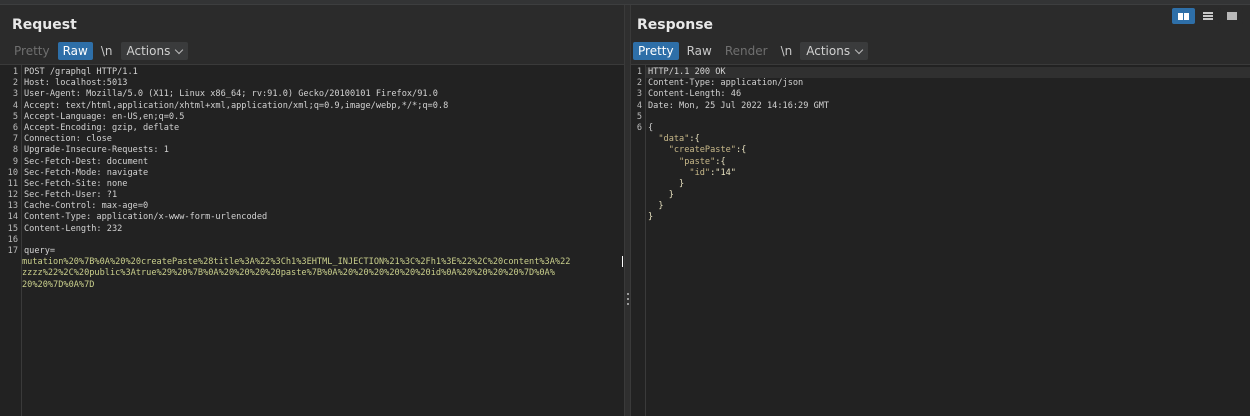 Image resolution: width=1250 pixels, height=416 pixels. Describe the element at coordinates (940, 72) in the screenshot. I see `code-line: 1 HTTP/1.1 200 OK` at that location.